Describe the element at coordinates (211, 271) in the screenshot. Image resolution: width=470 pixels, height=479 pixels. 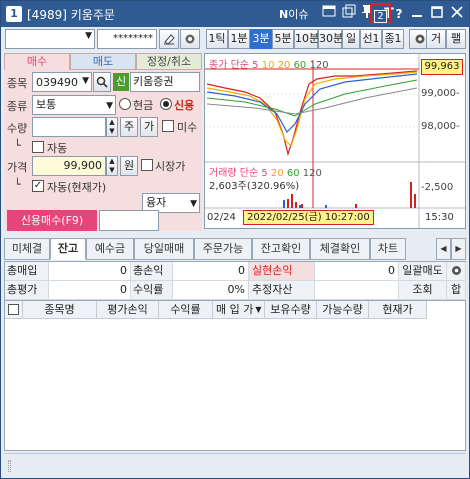
I see `total-pl-value: 0` at that location.